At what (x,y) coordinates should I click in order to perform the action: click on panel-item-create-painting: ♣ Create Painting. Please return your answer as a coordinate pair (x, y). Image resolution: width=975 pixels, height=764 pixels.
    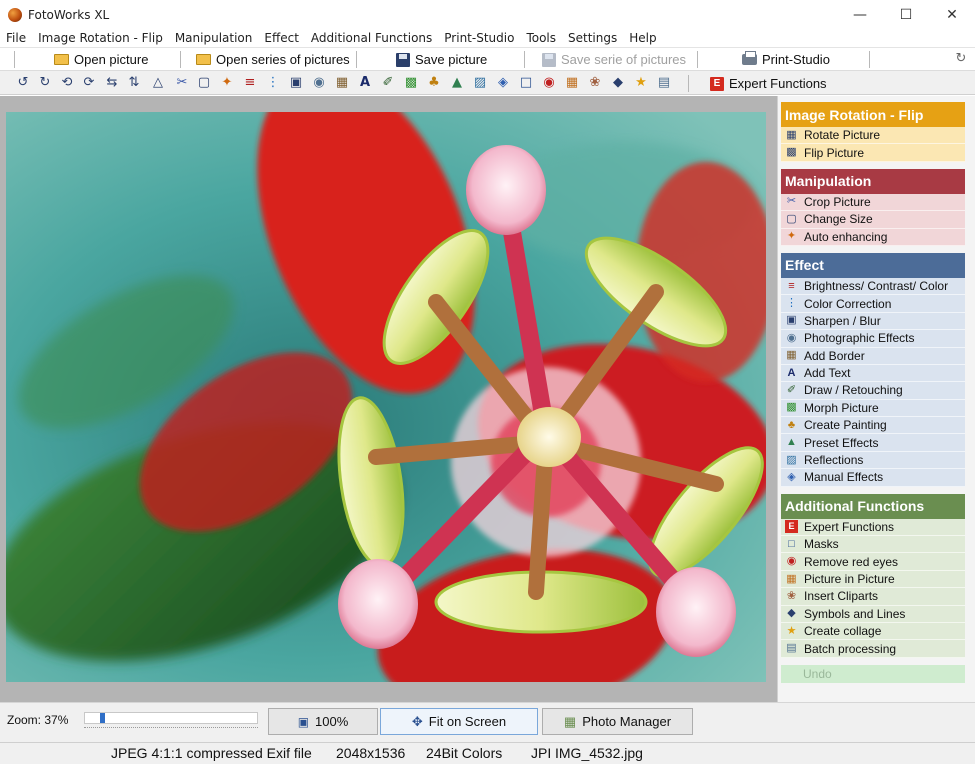
    Looking at the image, I should click on (873, 426).